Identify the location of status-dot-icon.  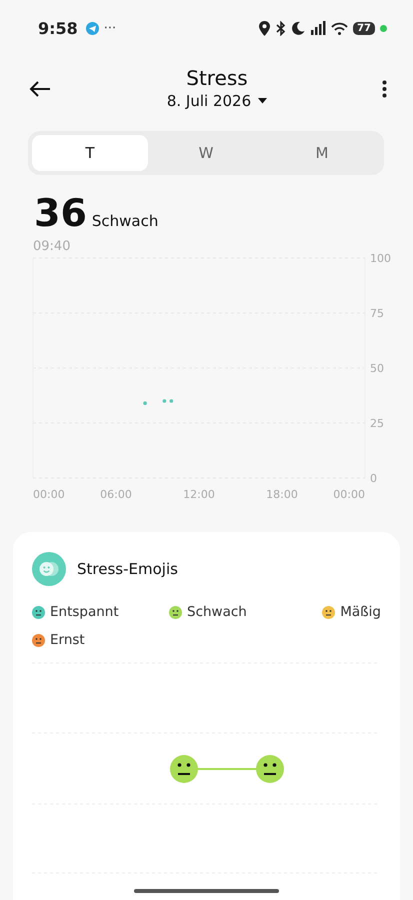
(383, 28).